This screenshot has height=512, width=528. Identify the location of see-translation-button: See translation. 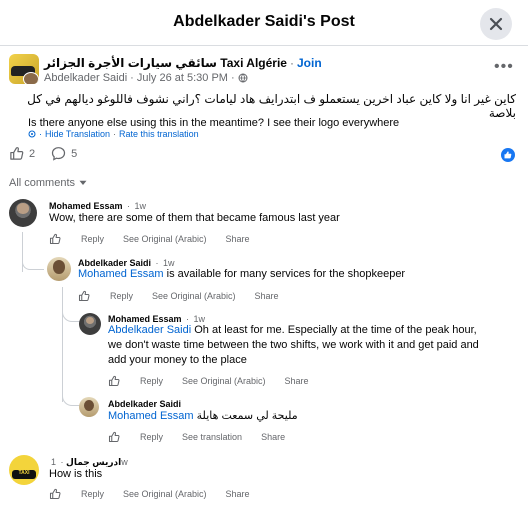
(212, 437).